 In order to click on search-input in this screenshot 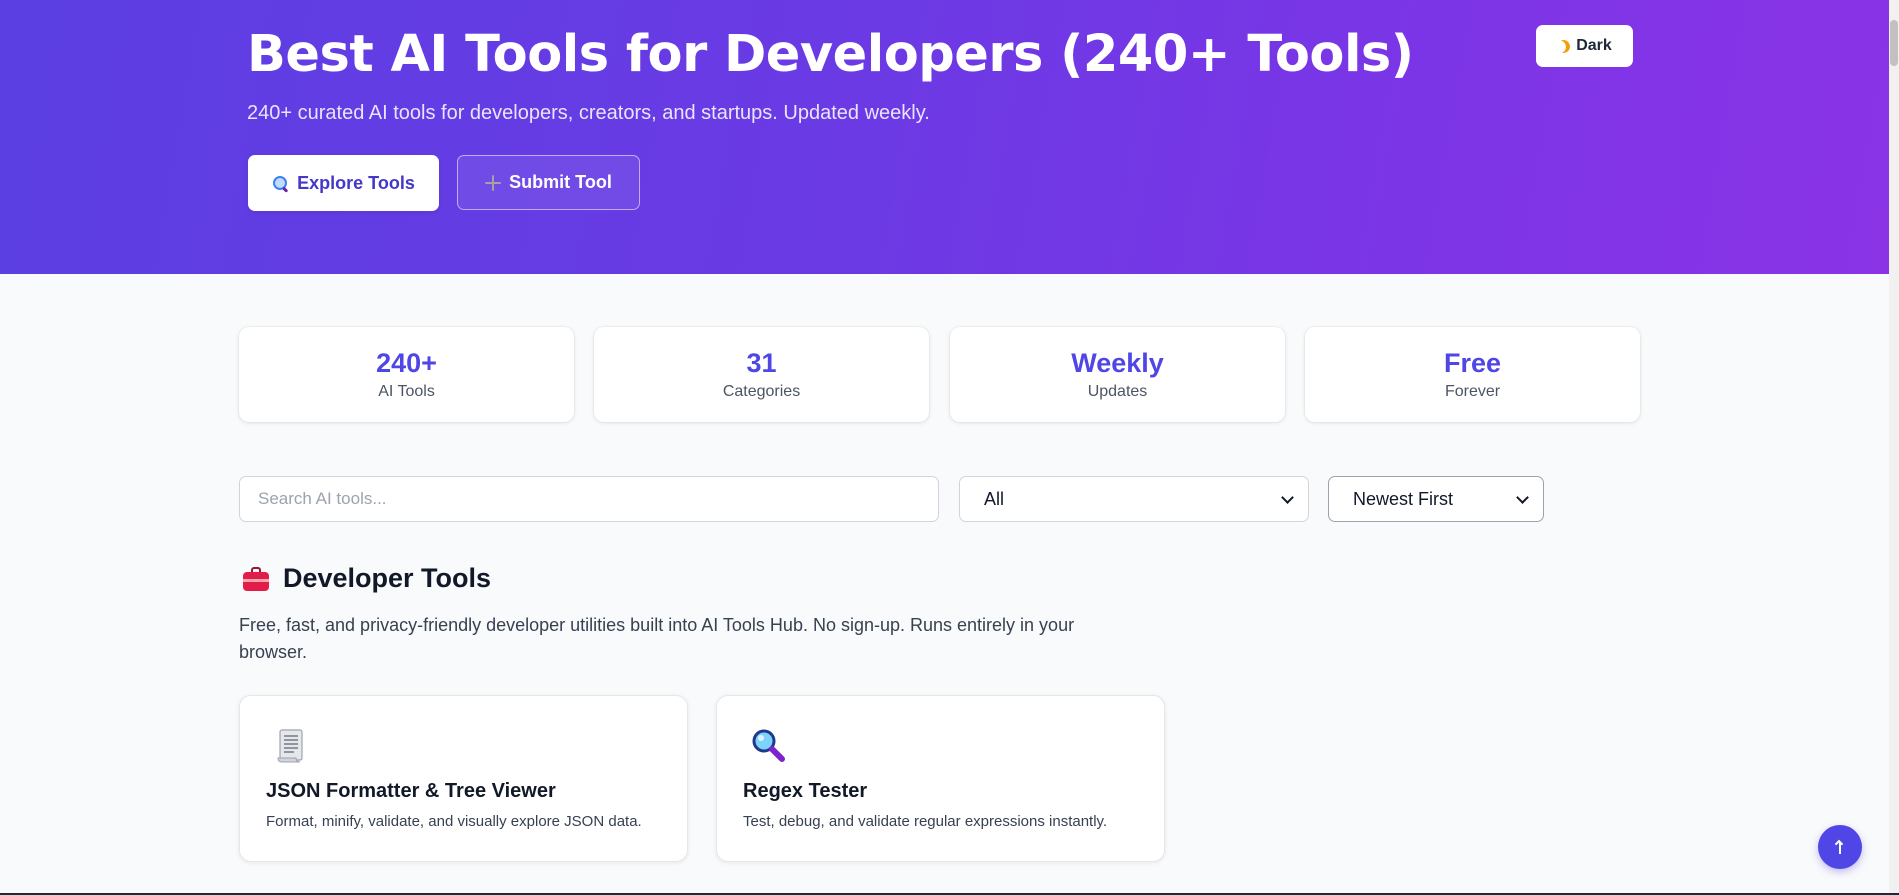, I will do `click(589, 499)`.